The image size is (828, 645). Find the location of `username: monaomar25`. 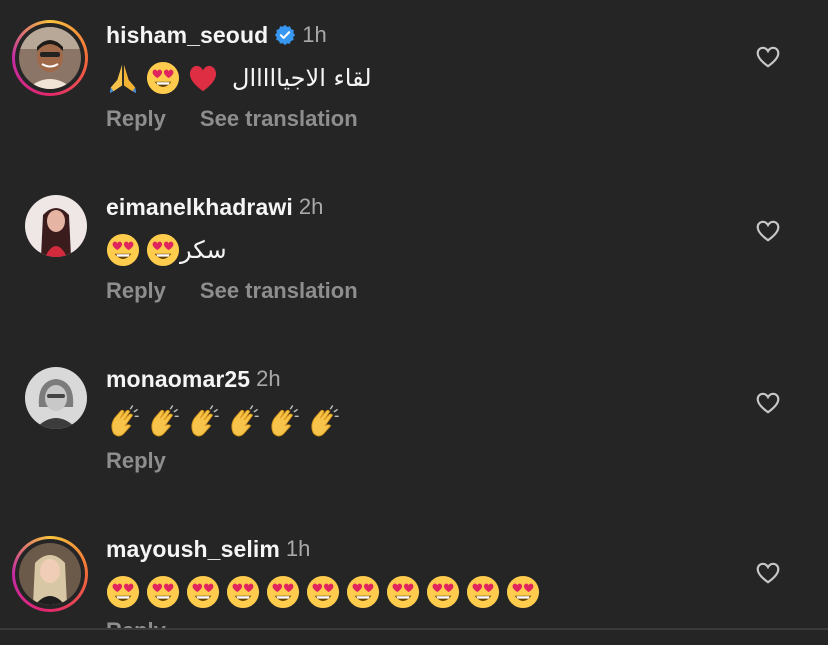

username: monaomar25 is located at coordinates (178, 379).